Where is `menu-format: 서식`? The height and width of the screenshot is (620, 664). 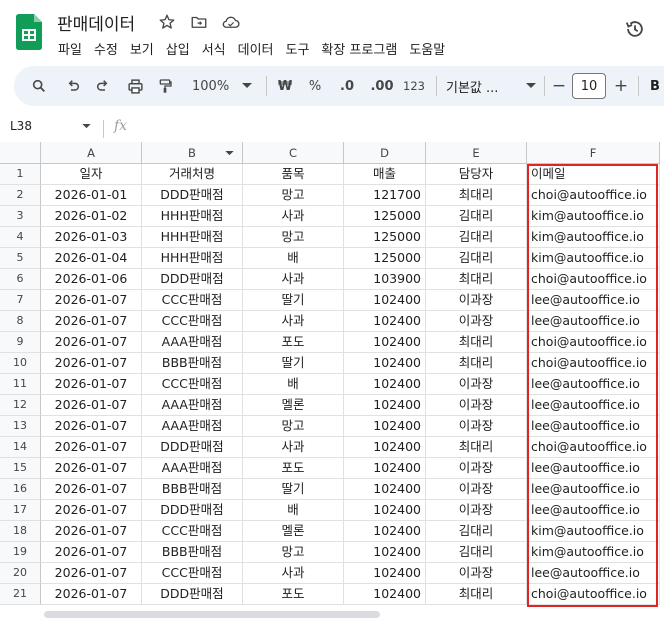
menu-format: 서식 is located at coordinates (214, 48).